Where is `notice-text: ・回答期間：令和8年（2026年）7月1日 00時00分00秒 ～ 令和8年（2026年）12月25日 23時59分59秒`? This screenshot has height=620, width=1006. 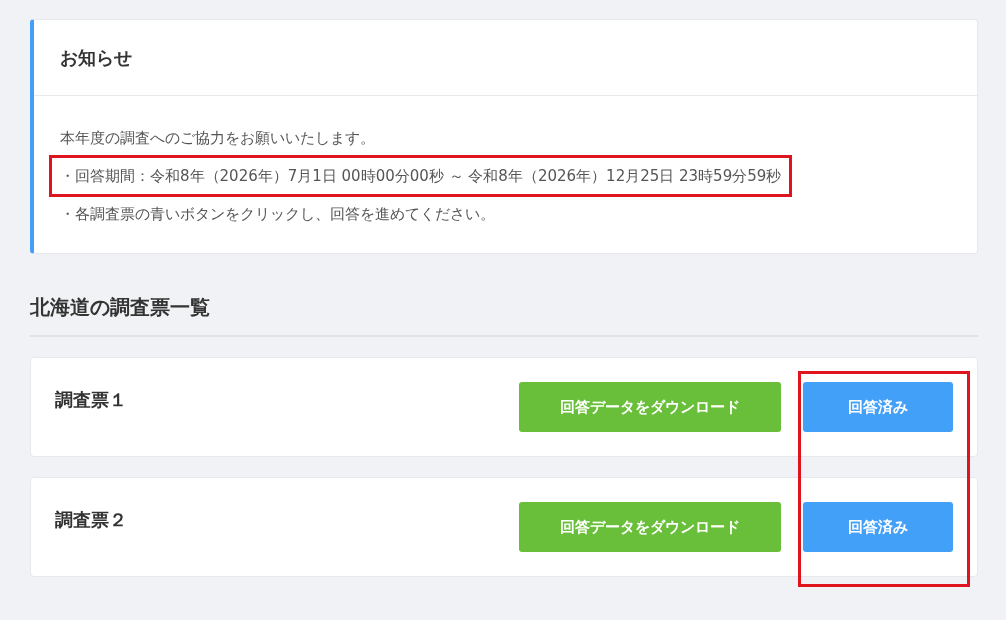
notice-text: ・回答期間：令和8年（2026年）7月1日 00時00分00秒 ～ 令和8年（2026年）12月25日 23時59分59秒 is located at coordinates (421, 176).